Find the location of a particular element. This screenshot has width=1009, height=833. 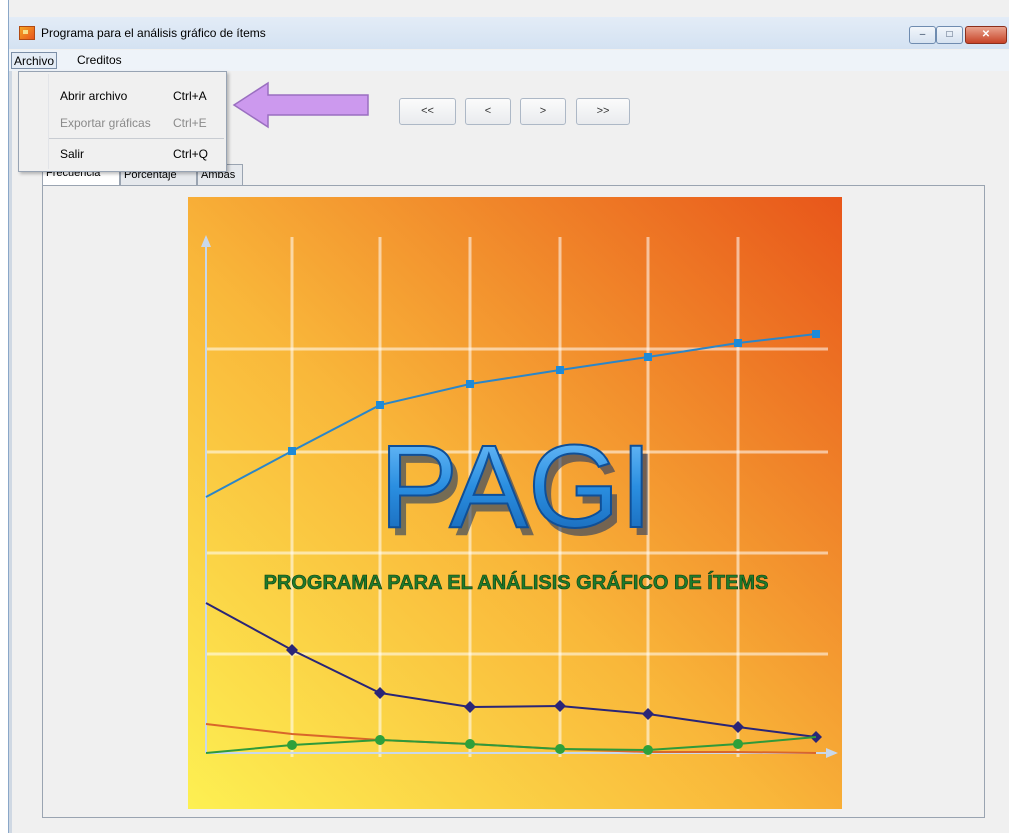

close-button: ✕ is located at coordinates (986, 35).